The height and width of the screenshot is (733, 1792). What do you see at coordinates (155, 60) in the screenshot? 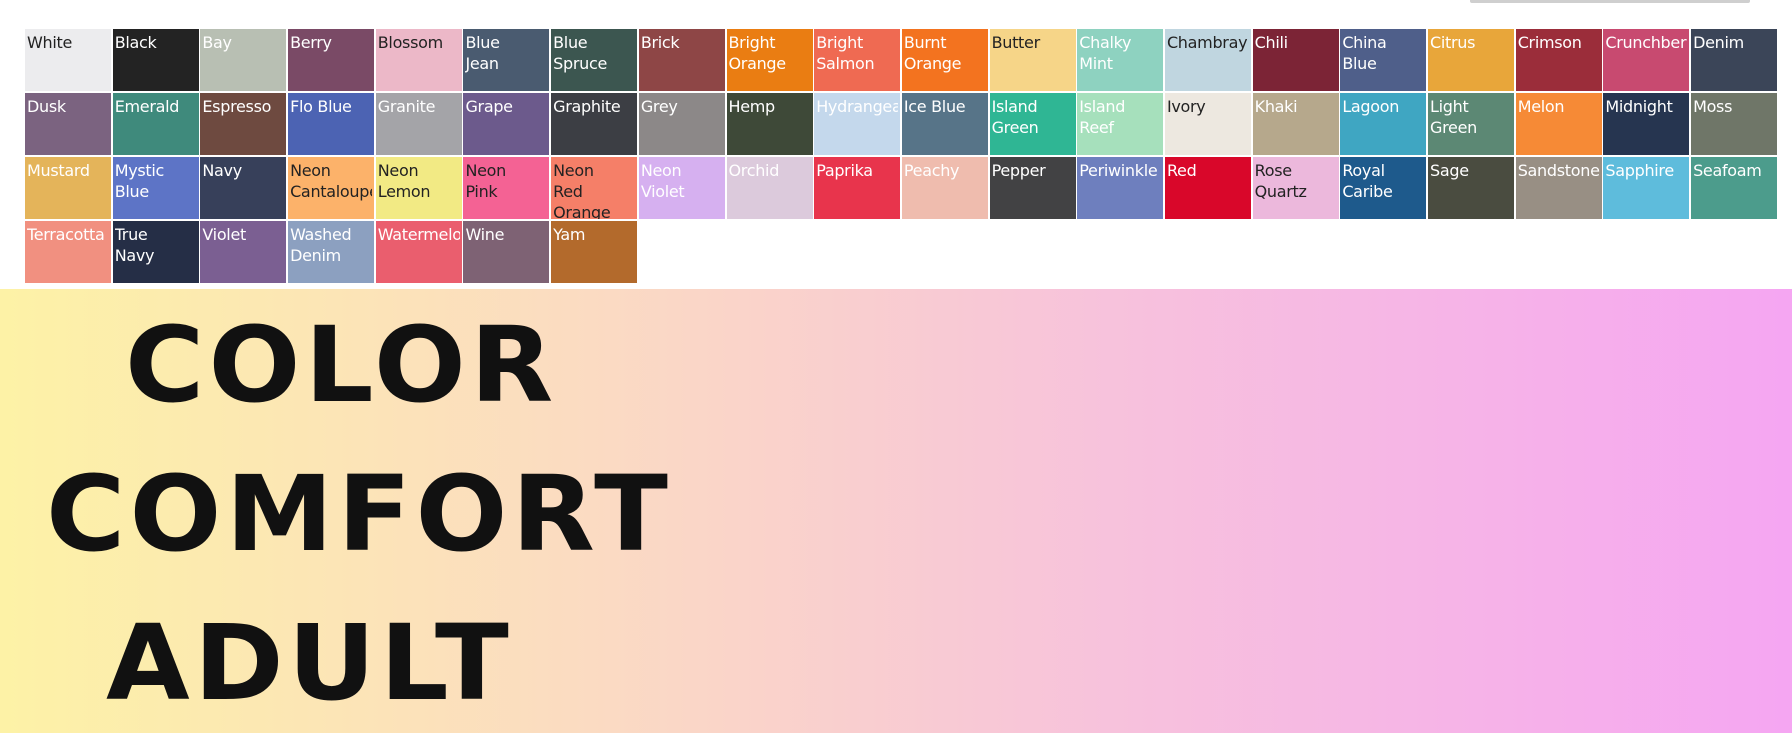
I see `color-swatch: Black` at bounding box center [155, 60].